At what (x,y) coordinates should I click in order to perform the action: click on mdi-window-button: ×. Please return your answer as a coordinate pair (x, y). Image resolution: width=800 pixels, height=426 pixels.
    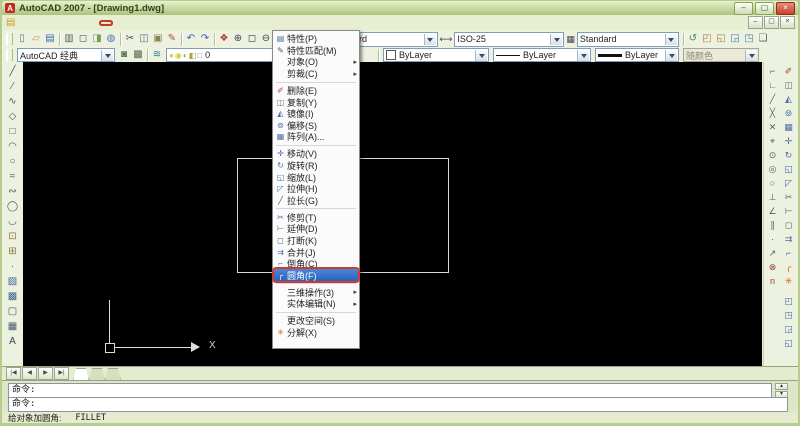
    Looking at the image, I should click on (787, 22).